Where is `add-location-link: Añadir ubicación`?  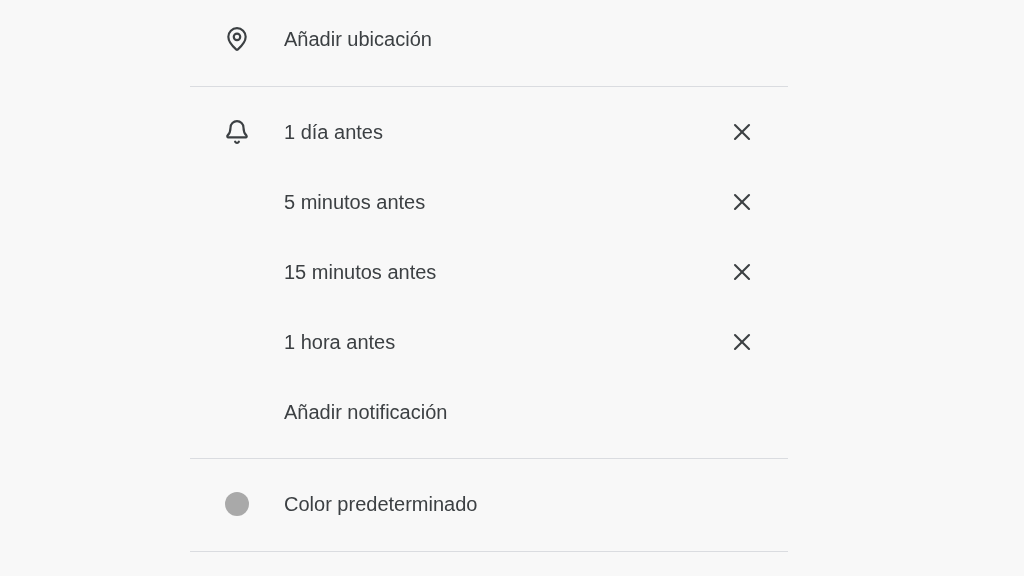
add-location-link: Añadir ubicación is located at coordinates (358, 39).